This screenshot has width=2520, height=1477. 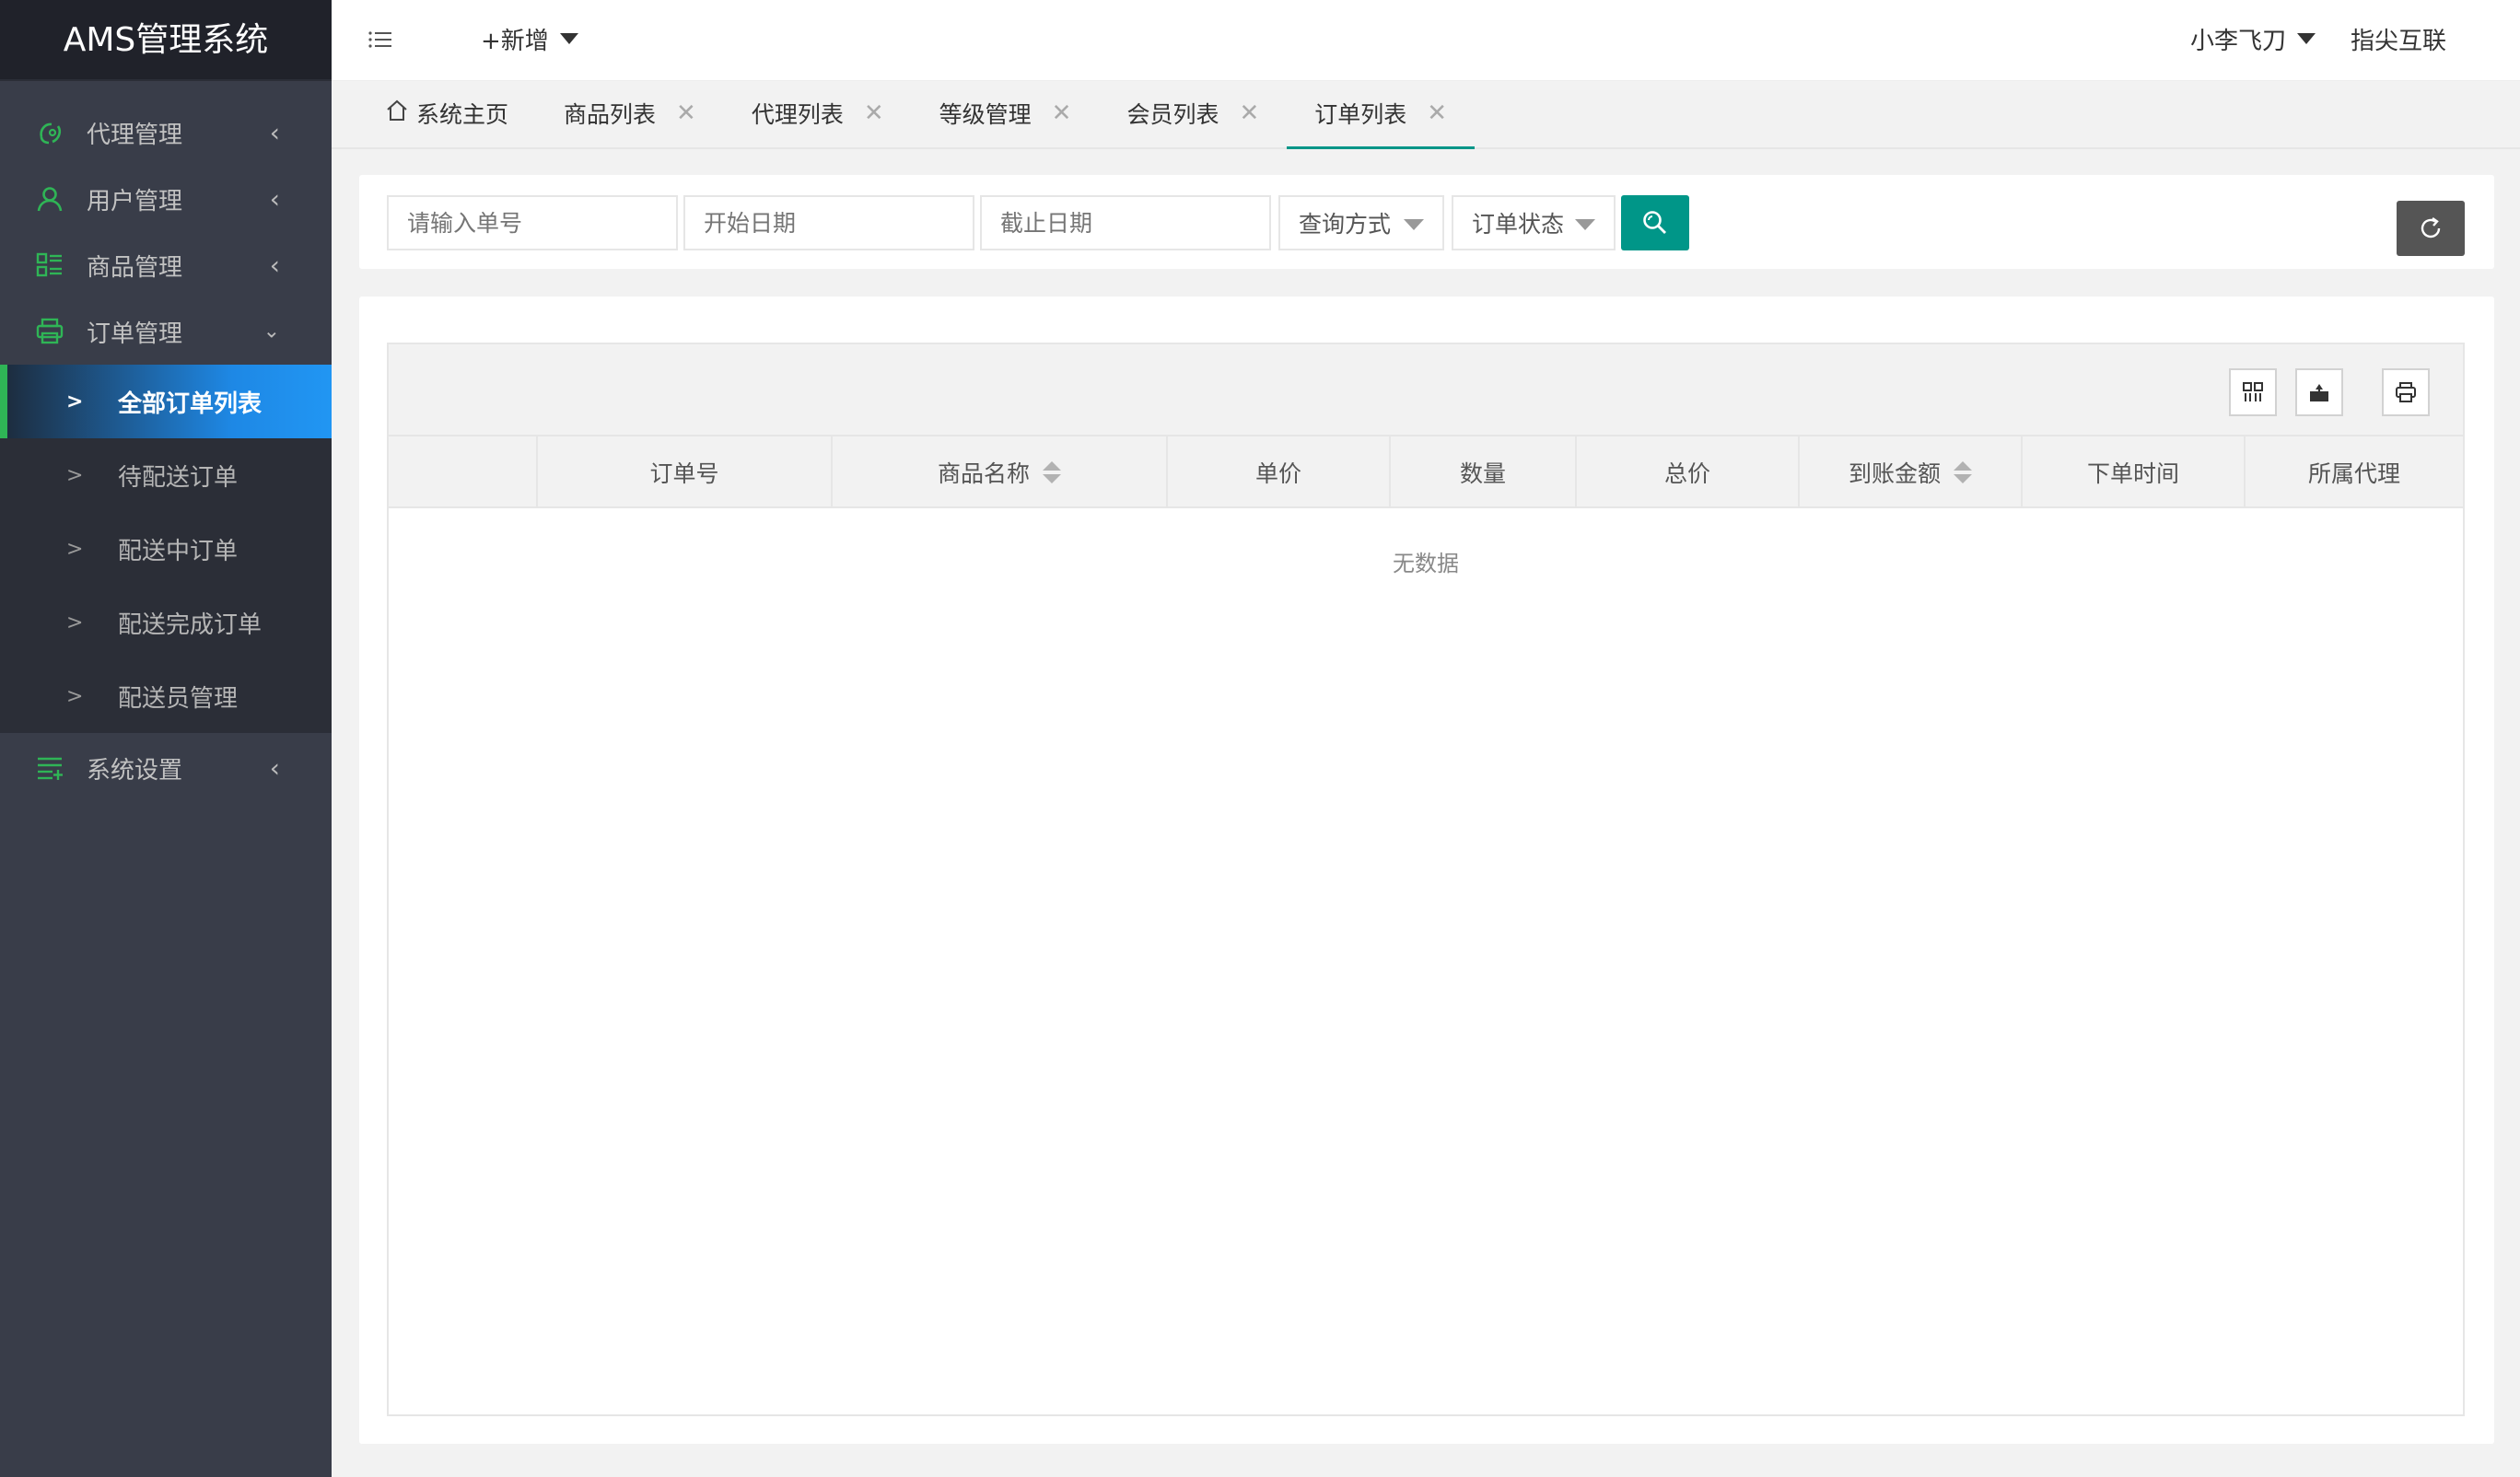 I want to click on sidebar-subitem-label: 待配送订单, so click(x=178, y=477).